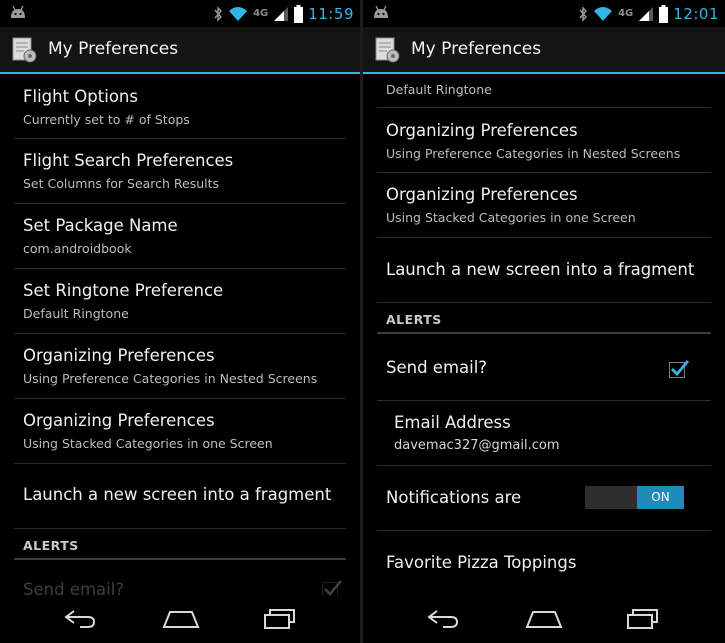 The image size is (725, 643). What do you see at coordinates (634, 497) in the screenshot?
I see `notifications-toggle: ON` at bounding box center [634, 497].